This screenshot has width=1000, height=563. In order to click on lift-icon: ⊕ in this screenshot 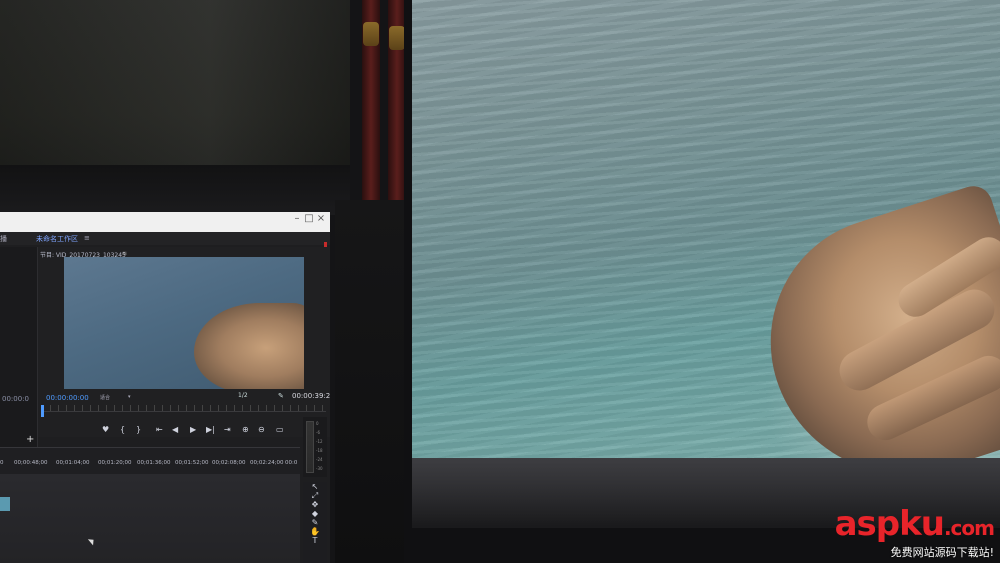, I will do `click(245, 429)`.